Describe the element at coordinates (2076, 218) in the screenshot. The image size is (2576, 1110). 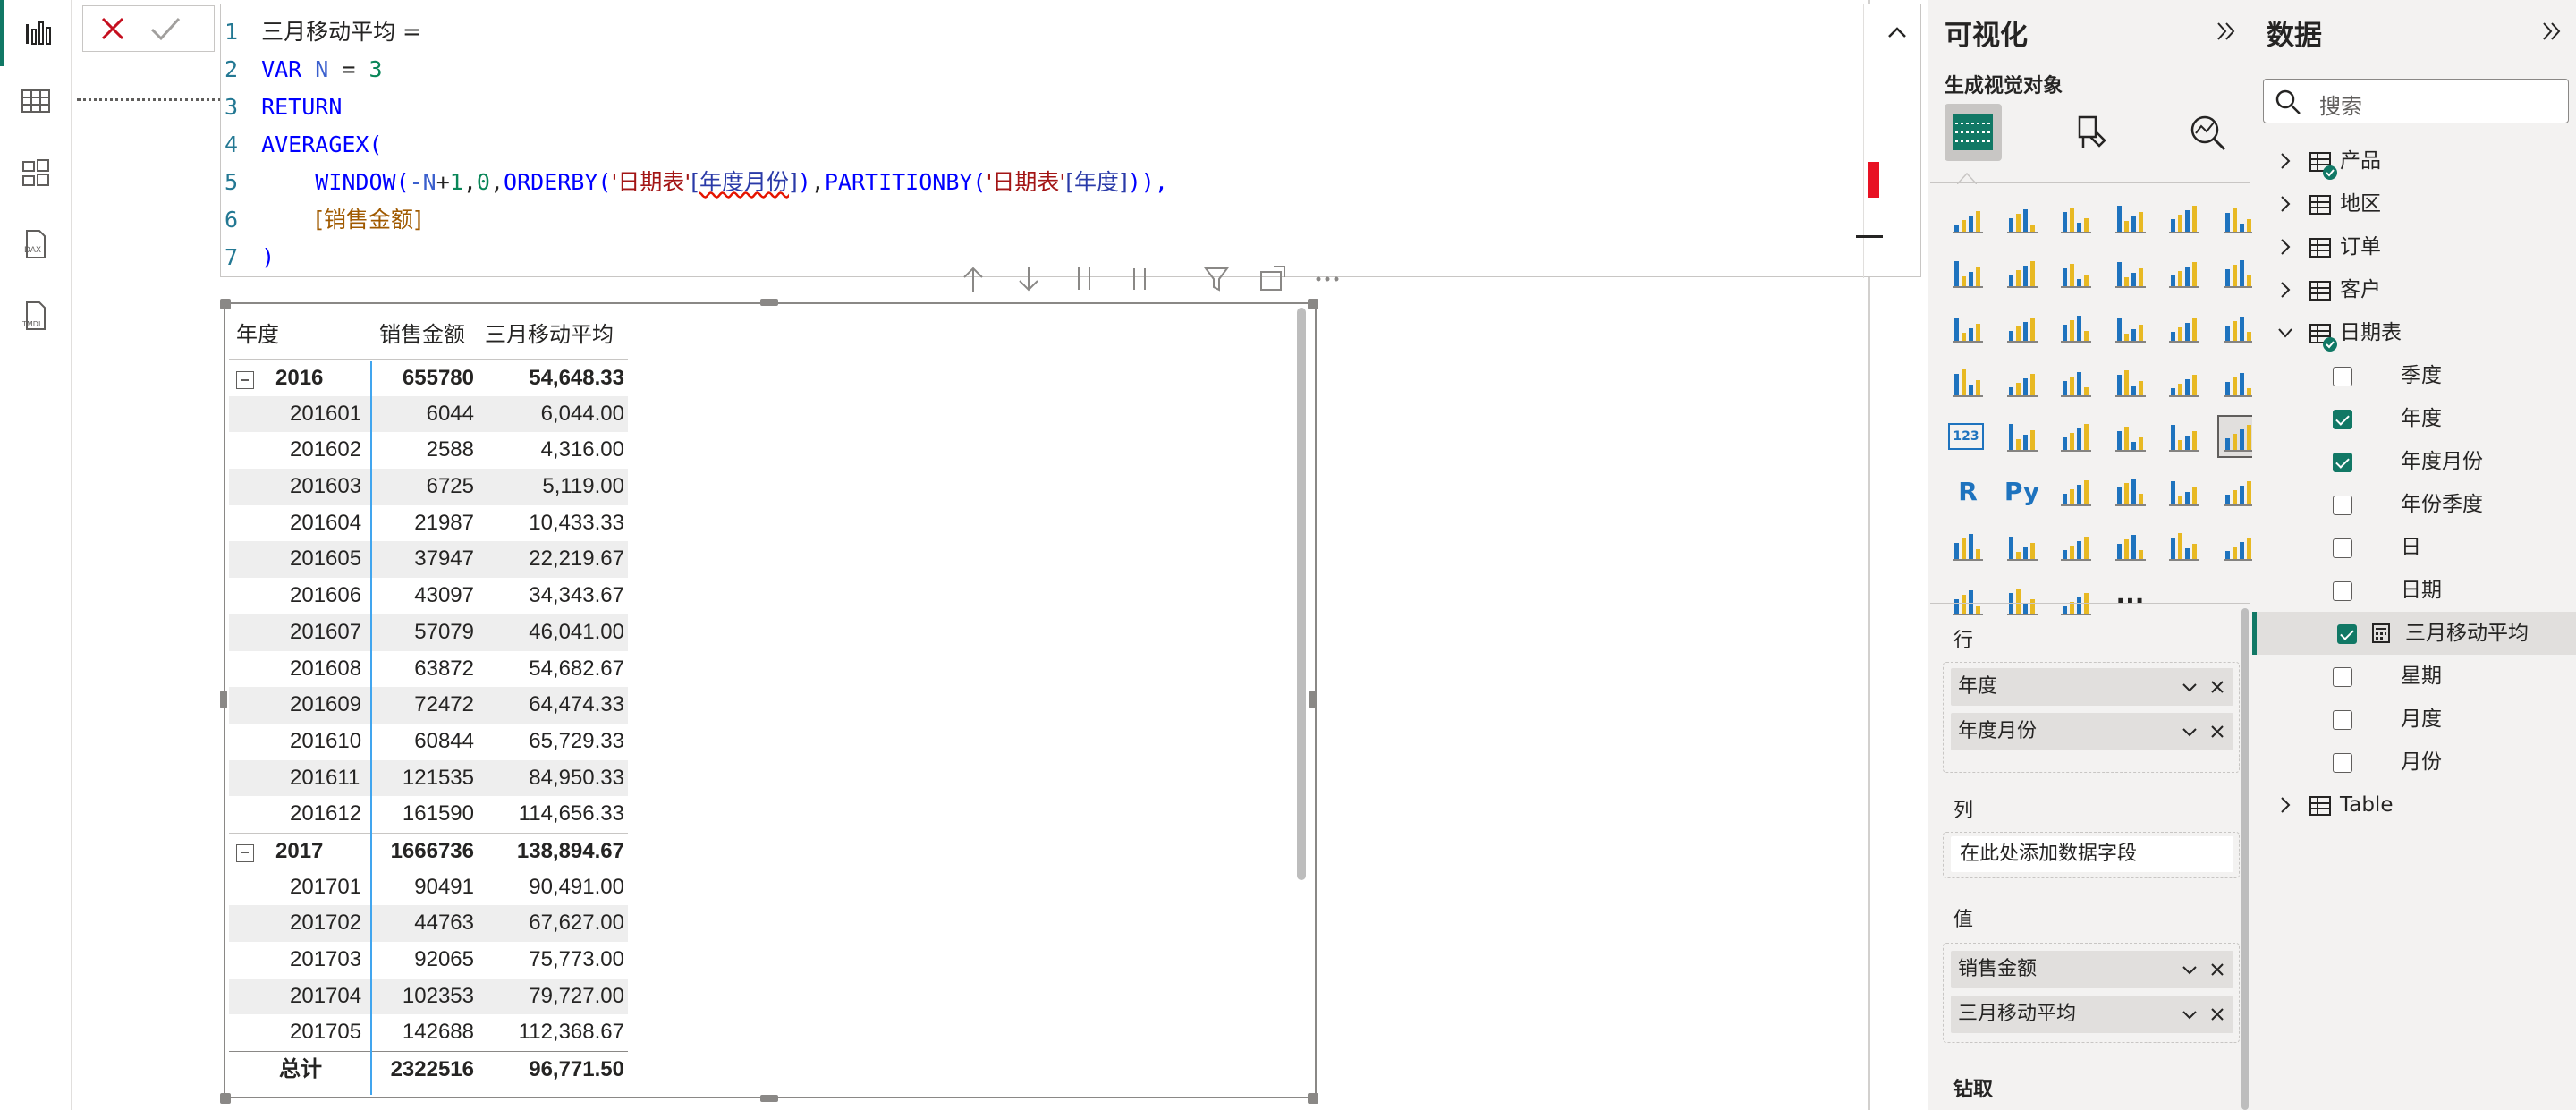
I see `clustered-bar-chart-icon` at that location.